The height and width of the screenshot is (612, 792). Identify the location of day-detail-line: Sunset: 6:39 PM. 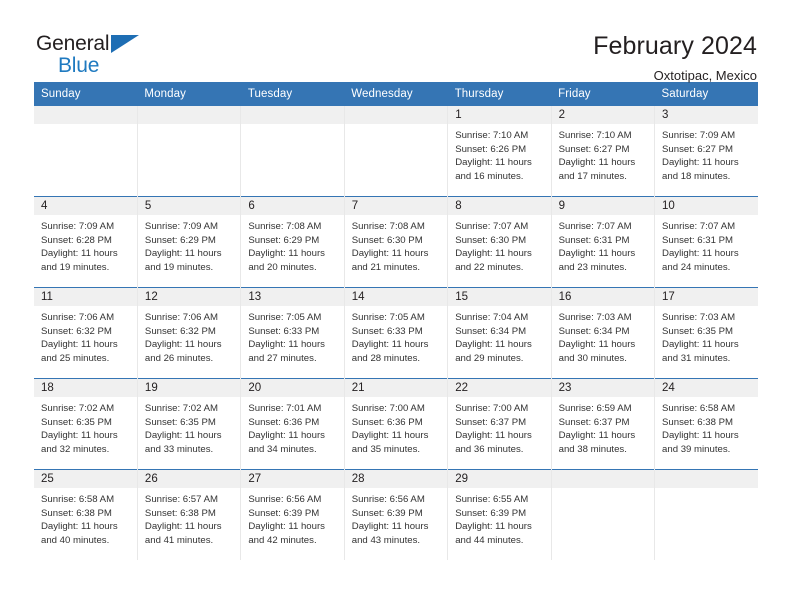
(387, 513).